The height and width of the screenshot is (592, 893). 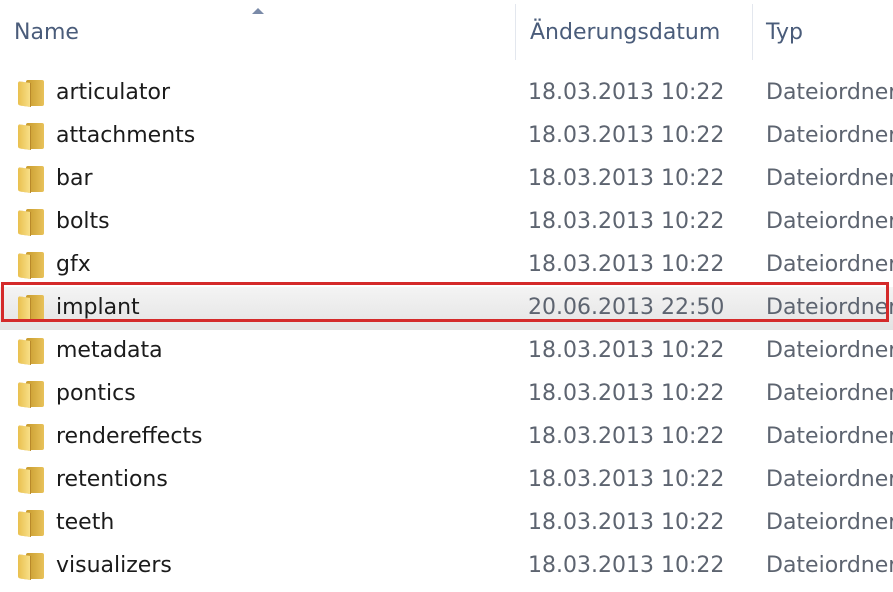 What do you see at coordinates (446, 265) in the screenshot?
I see `file-list-item: gfx 18.03.2013 10:22 Dateiordner` at bounding box center [446, 265].